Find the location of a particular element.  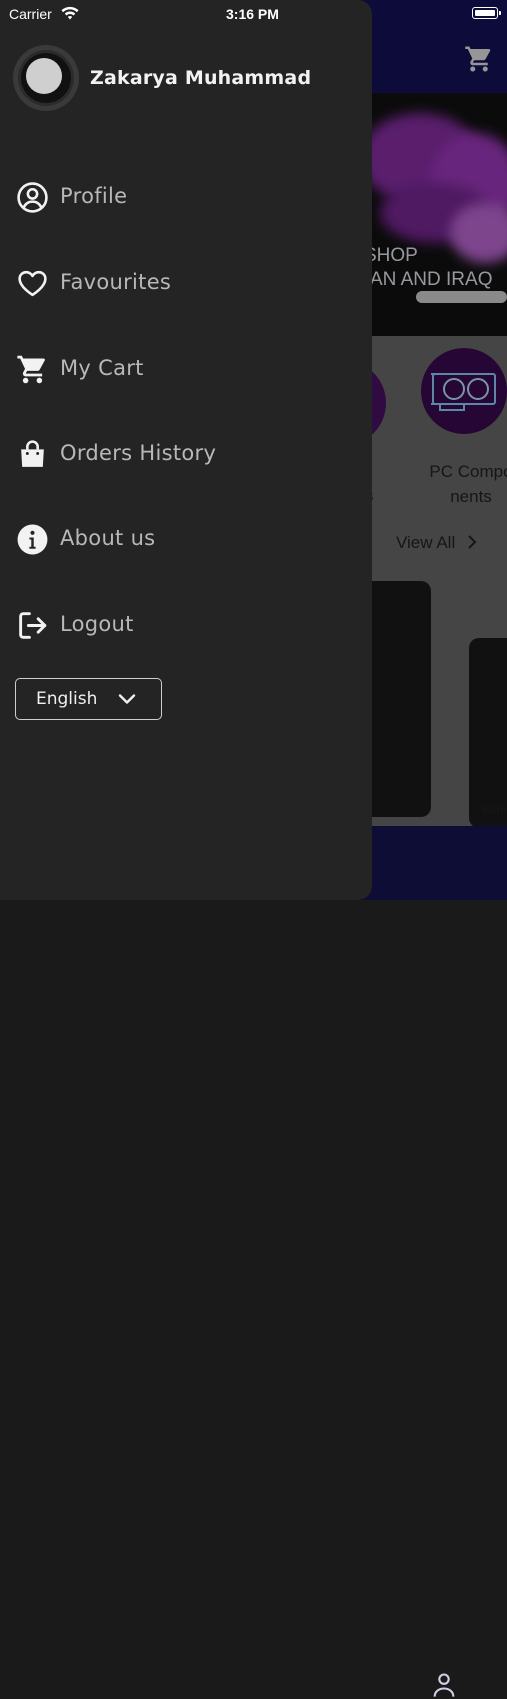

status-bar: Carrier 3:16 PM is located at coordinates (253, 15).